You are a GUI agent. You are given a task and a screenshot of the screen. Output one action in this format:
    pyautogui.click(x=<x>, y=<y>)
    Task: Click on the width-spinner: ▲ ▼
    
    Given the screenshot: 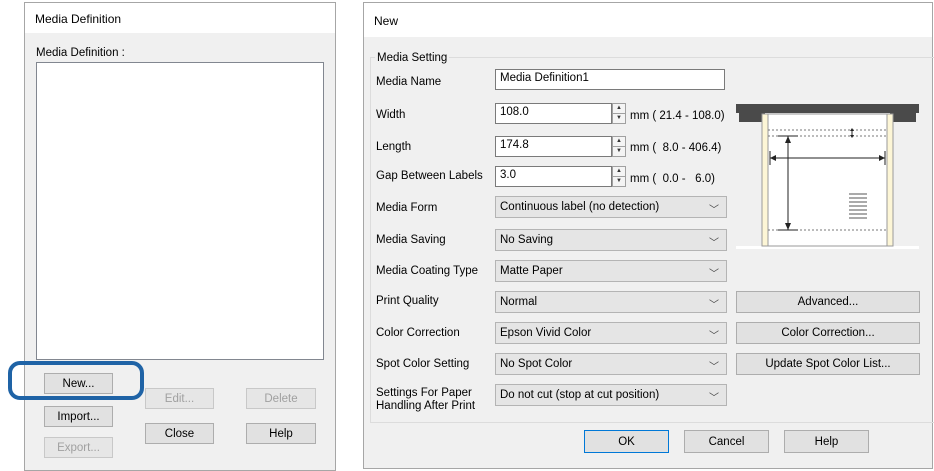 What is the action you would take?
    pyautogui.click(x=619, y=113)
    